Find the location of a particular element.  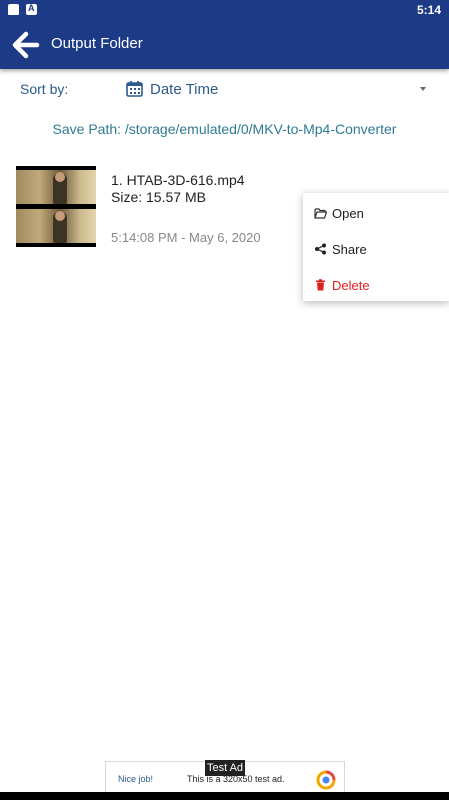

sort-label: Sort by: is located at coordinates (44, 89).